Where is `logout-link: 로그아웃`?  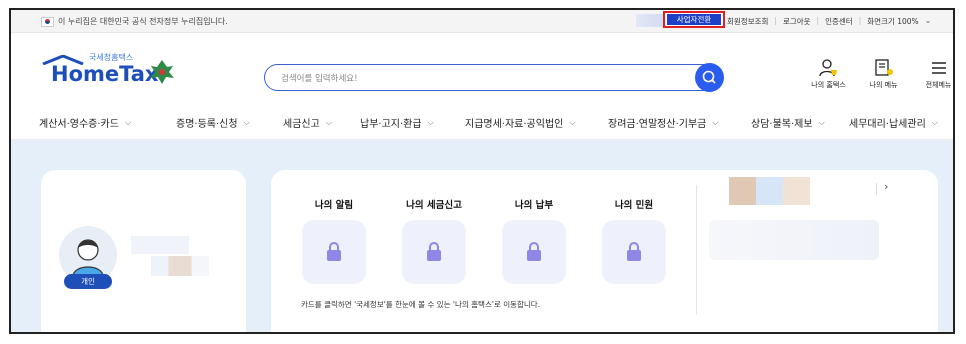
logout-link: 로그아웃 is located at coordinates (797, 21).